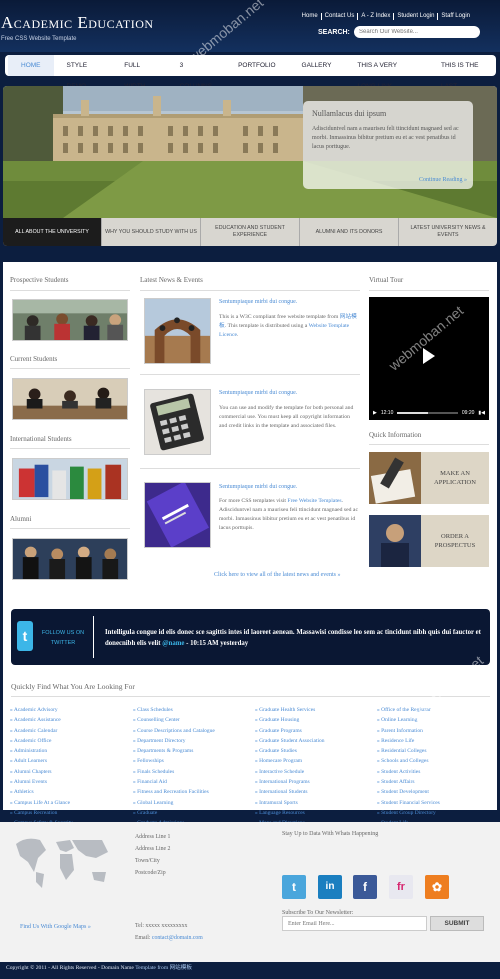 Image resolution: width=500 pixels, height=979 pixels. Describe the element at coordinates (62, 862) in the screenshot. I see `world-map-image` at that location.